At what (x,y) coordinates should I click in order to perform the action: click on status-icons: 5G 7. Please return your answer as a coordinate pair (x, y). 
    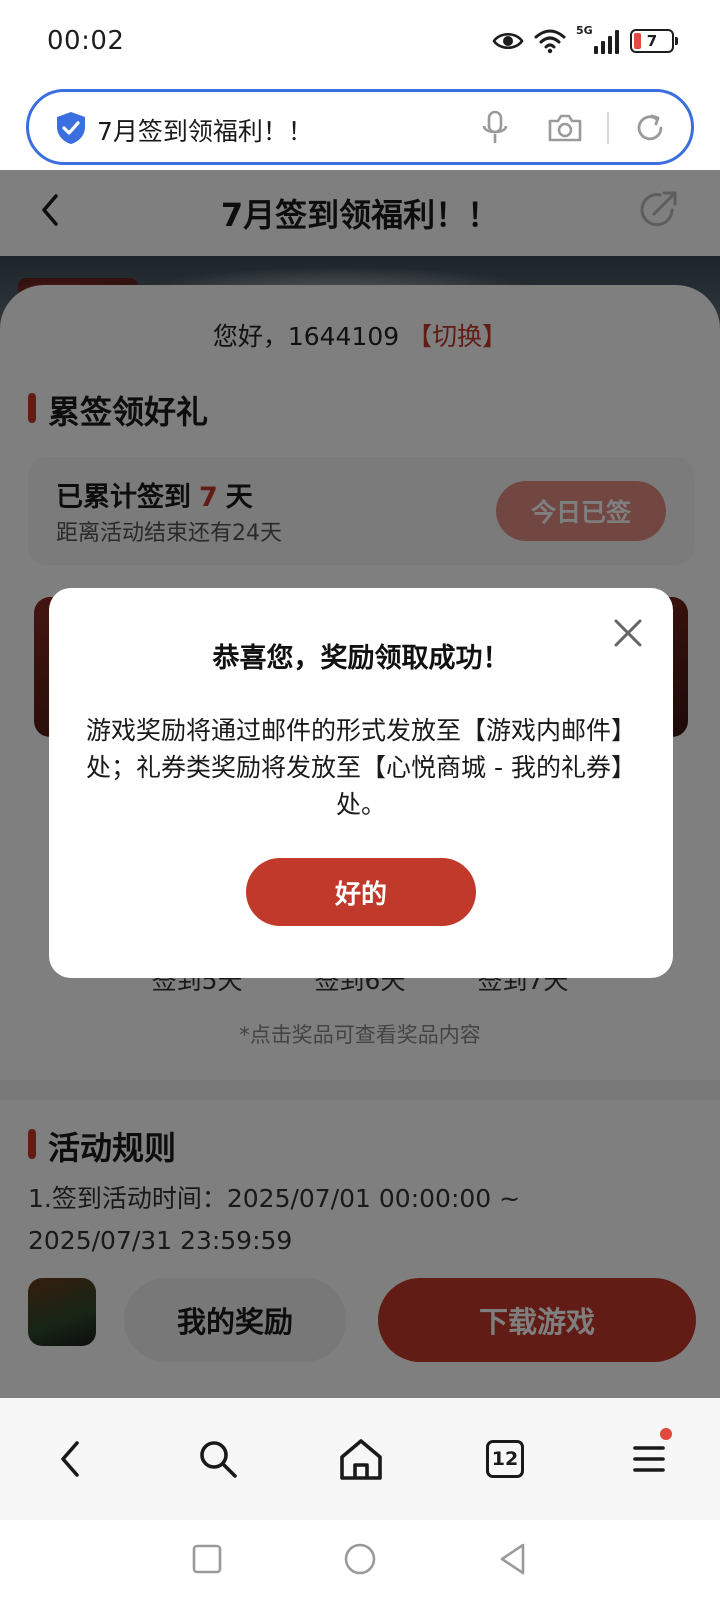
    Looking at the image, I should click on (585, 40).